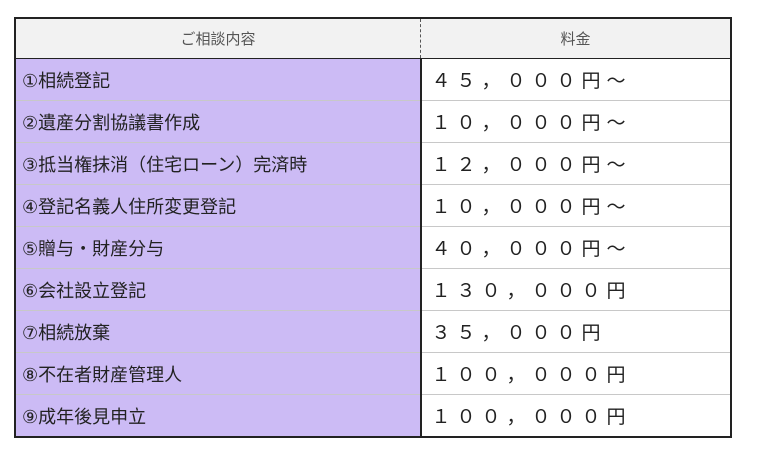  Describe the element at coordinates (575, 247) in the screenshot. I see `service-fee: ４０，０００円～` at that location.